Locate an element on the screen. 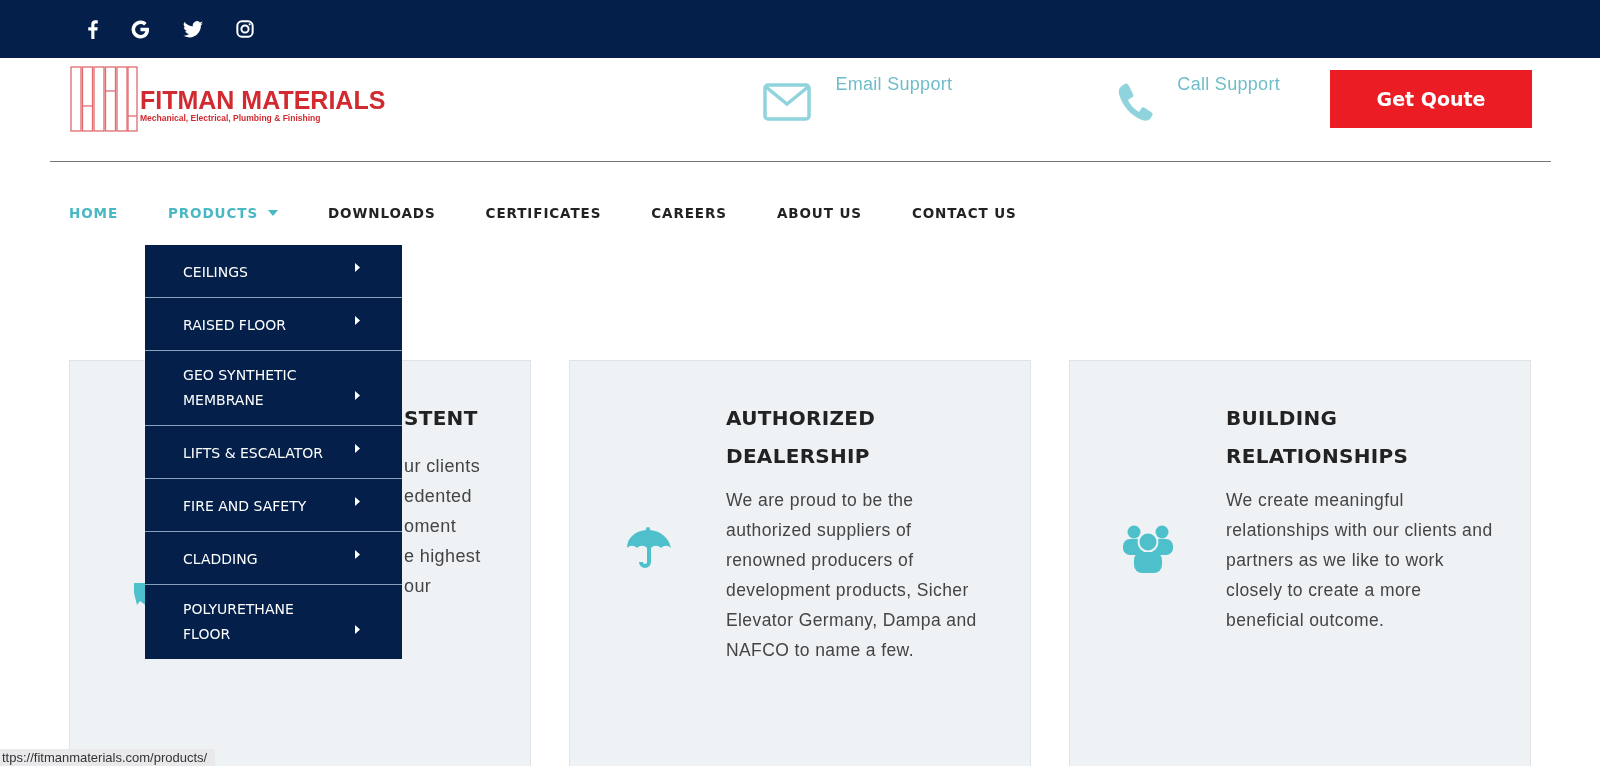 The width and height of the screenshot is (1600, 766). card-title: BUILDING RELATIONSHIPS is located at coordinates (1318, 437).